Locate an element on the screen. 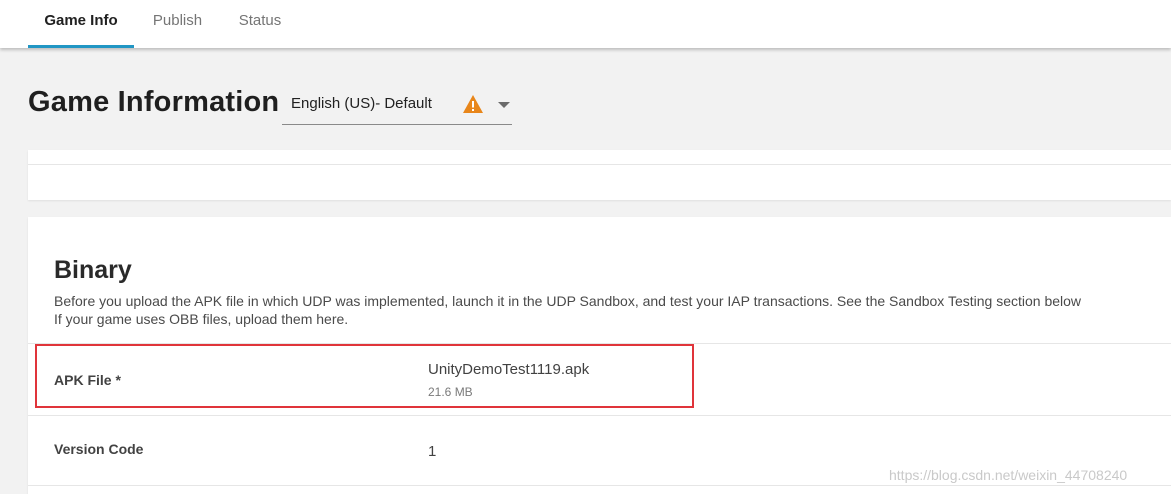 The image size is (1171, 494). page-title: Game Information is located at coordinates (154, 102).